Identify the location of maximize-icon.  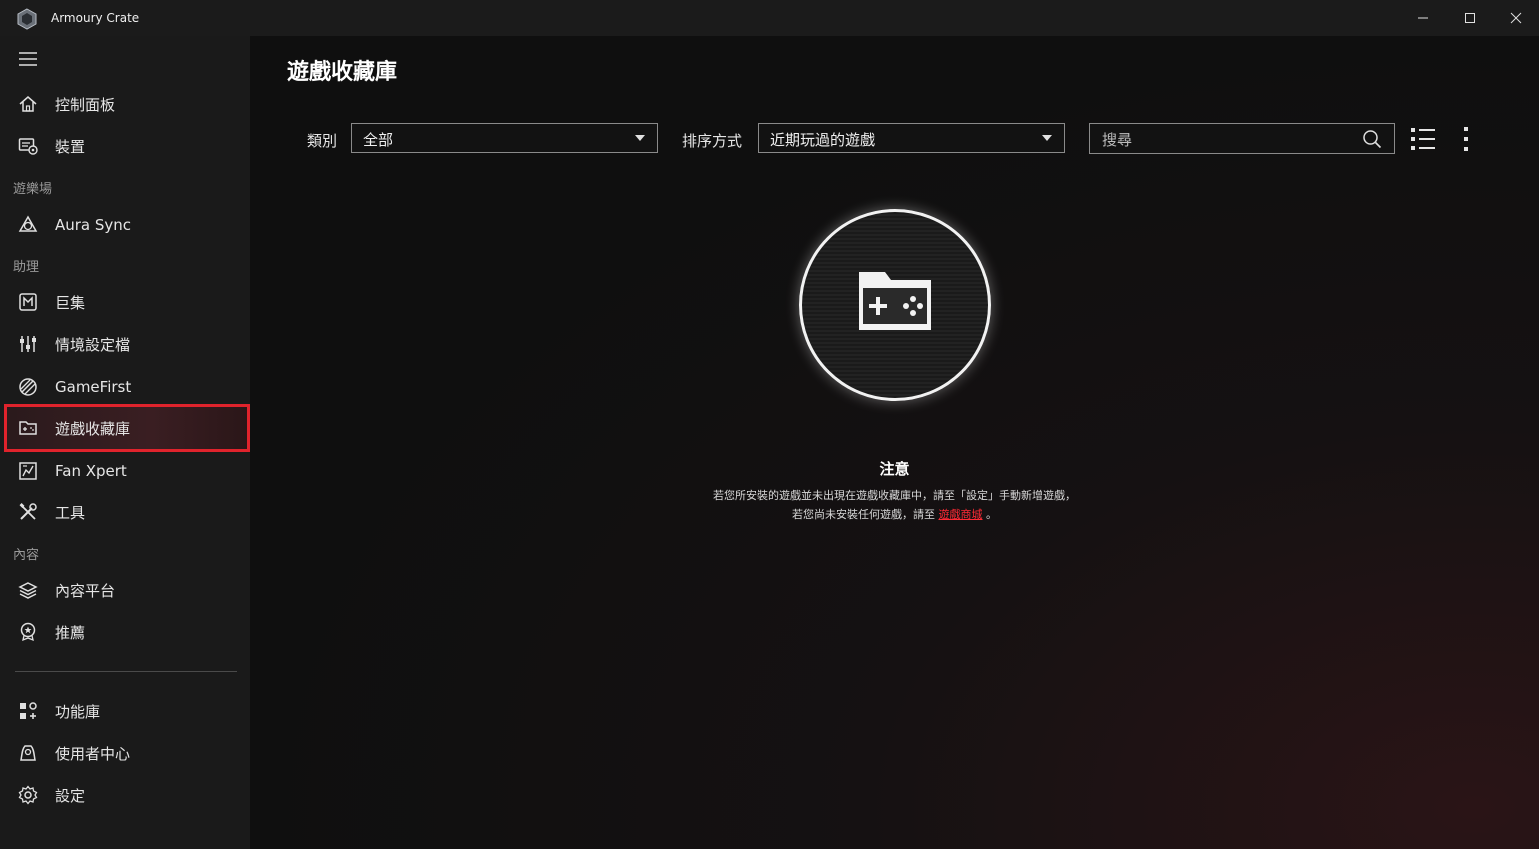
(1470, 18).